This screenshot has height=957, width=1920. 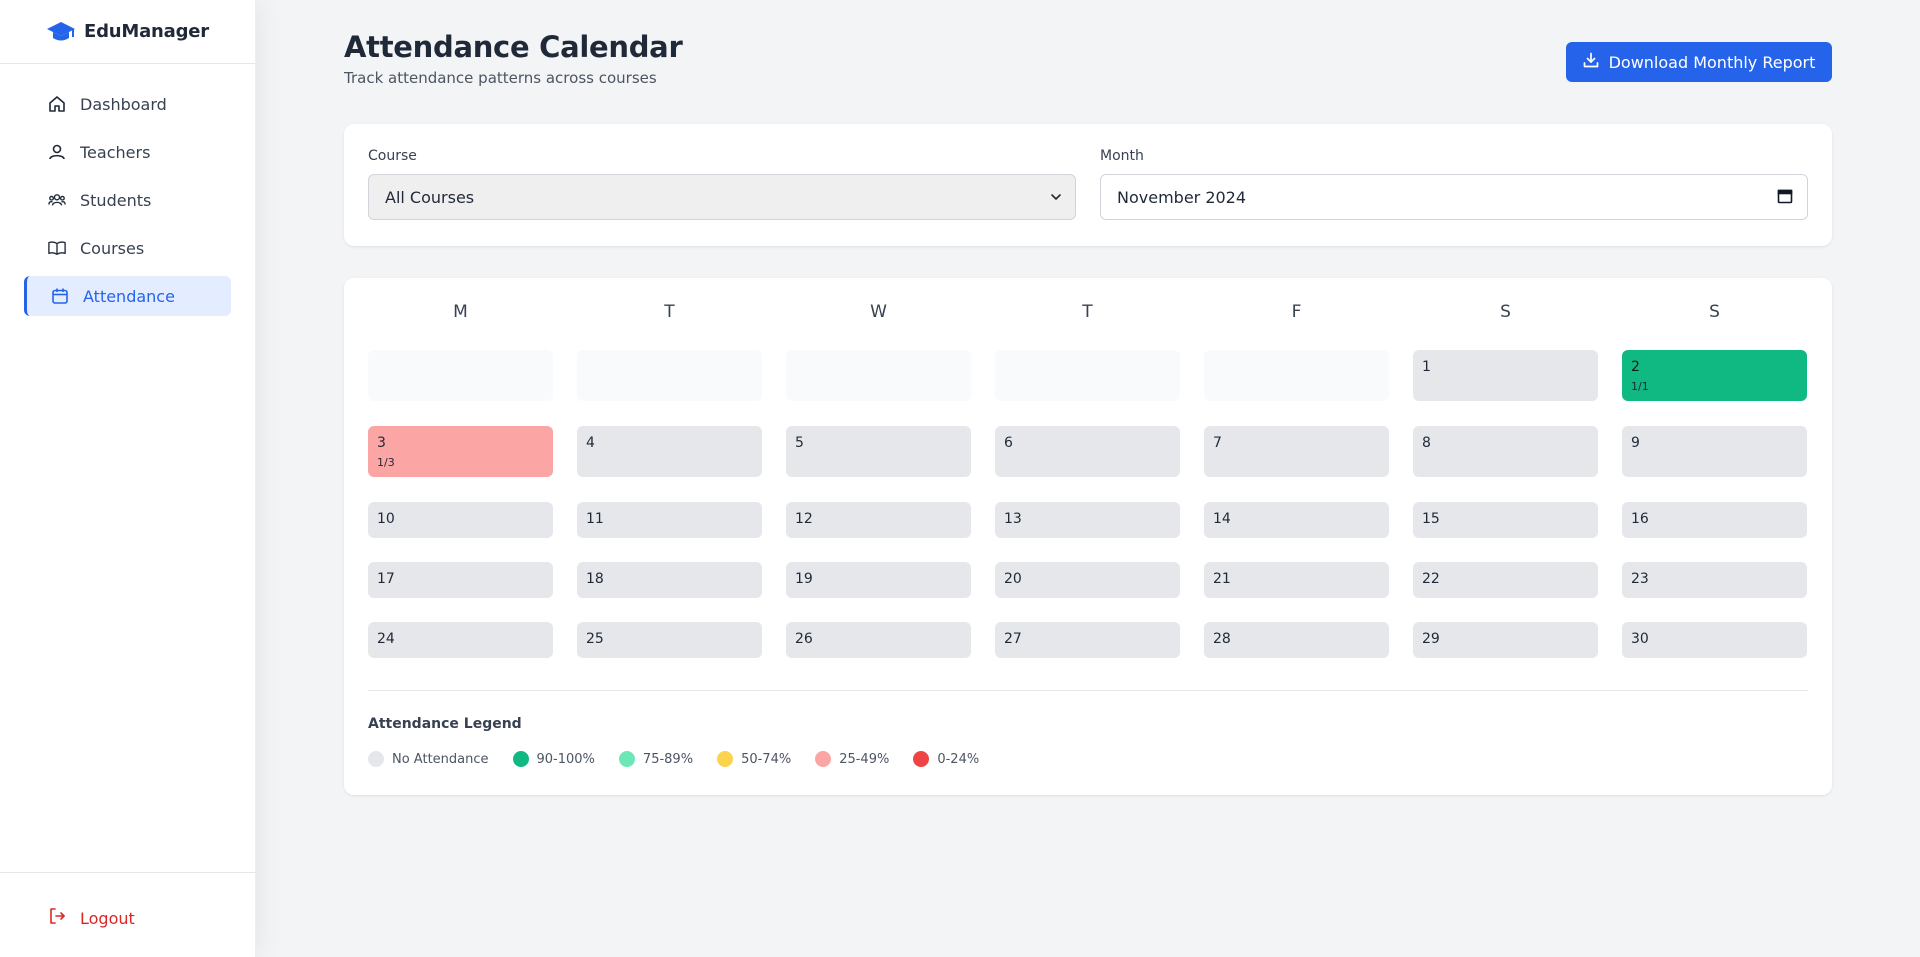 I want to click on day-number: 1, so click(x=1426, y=367).